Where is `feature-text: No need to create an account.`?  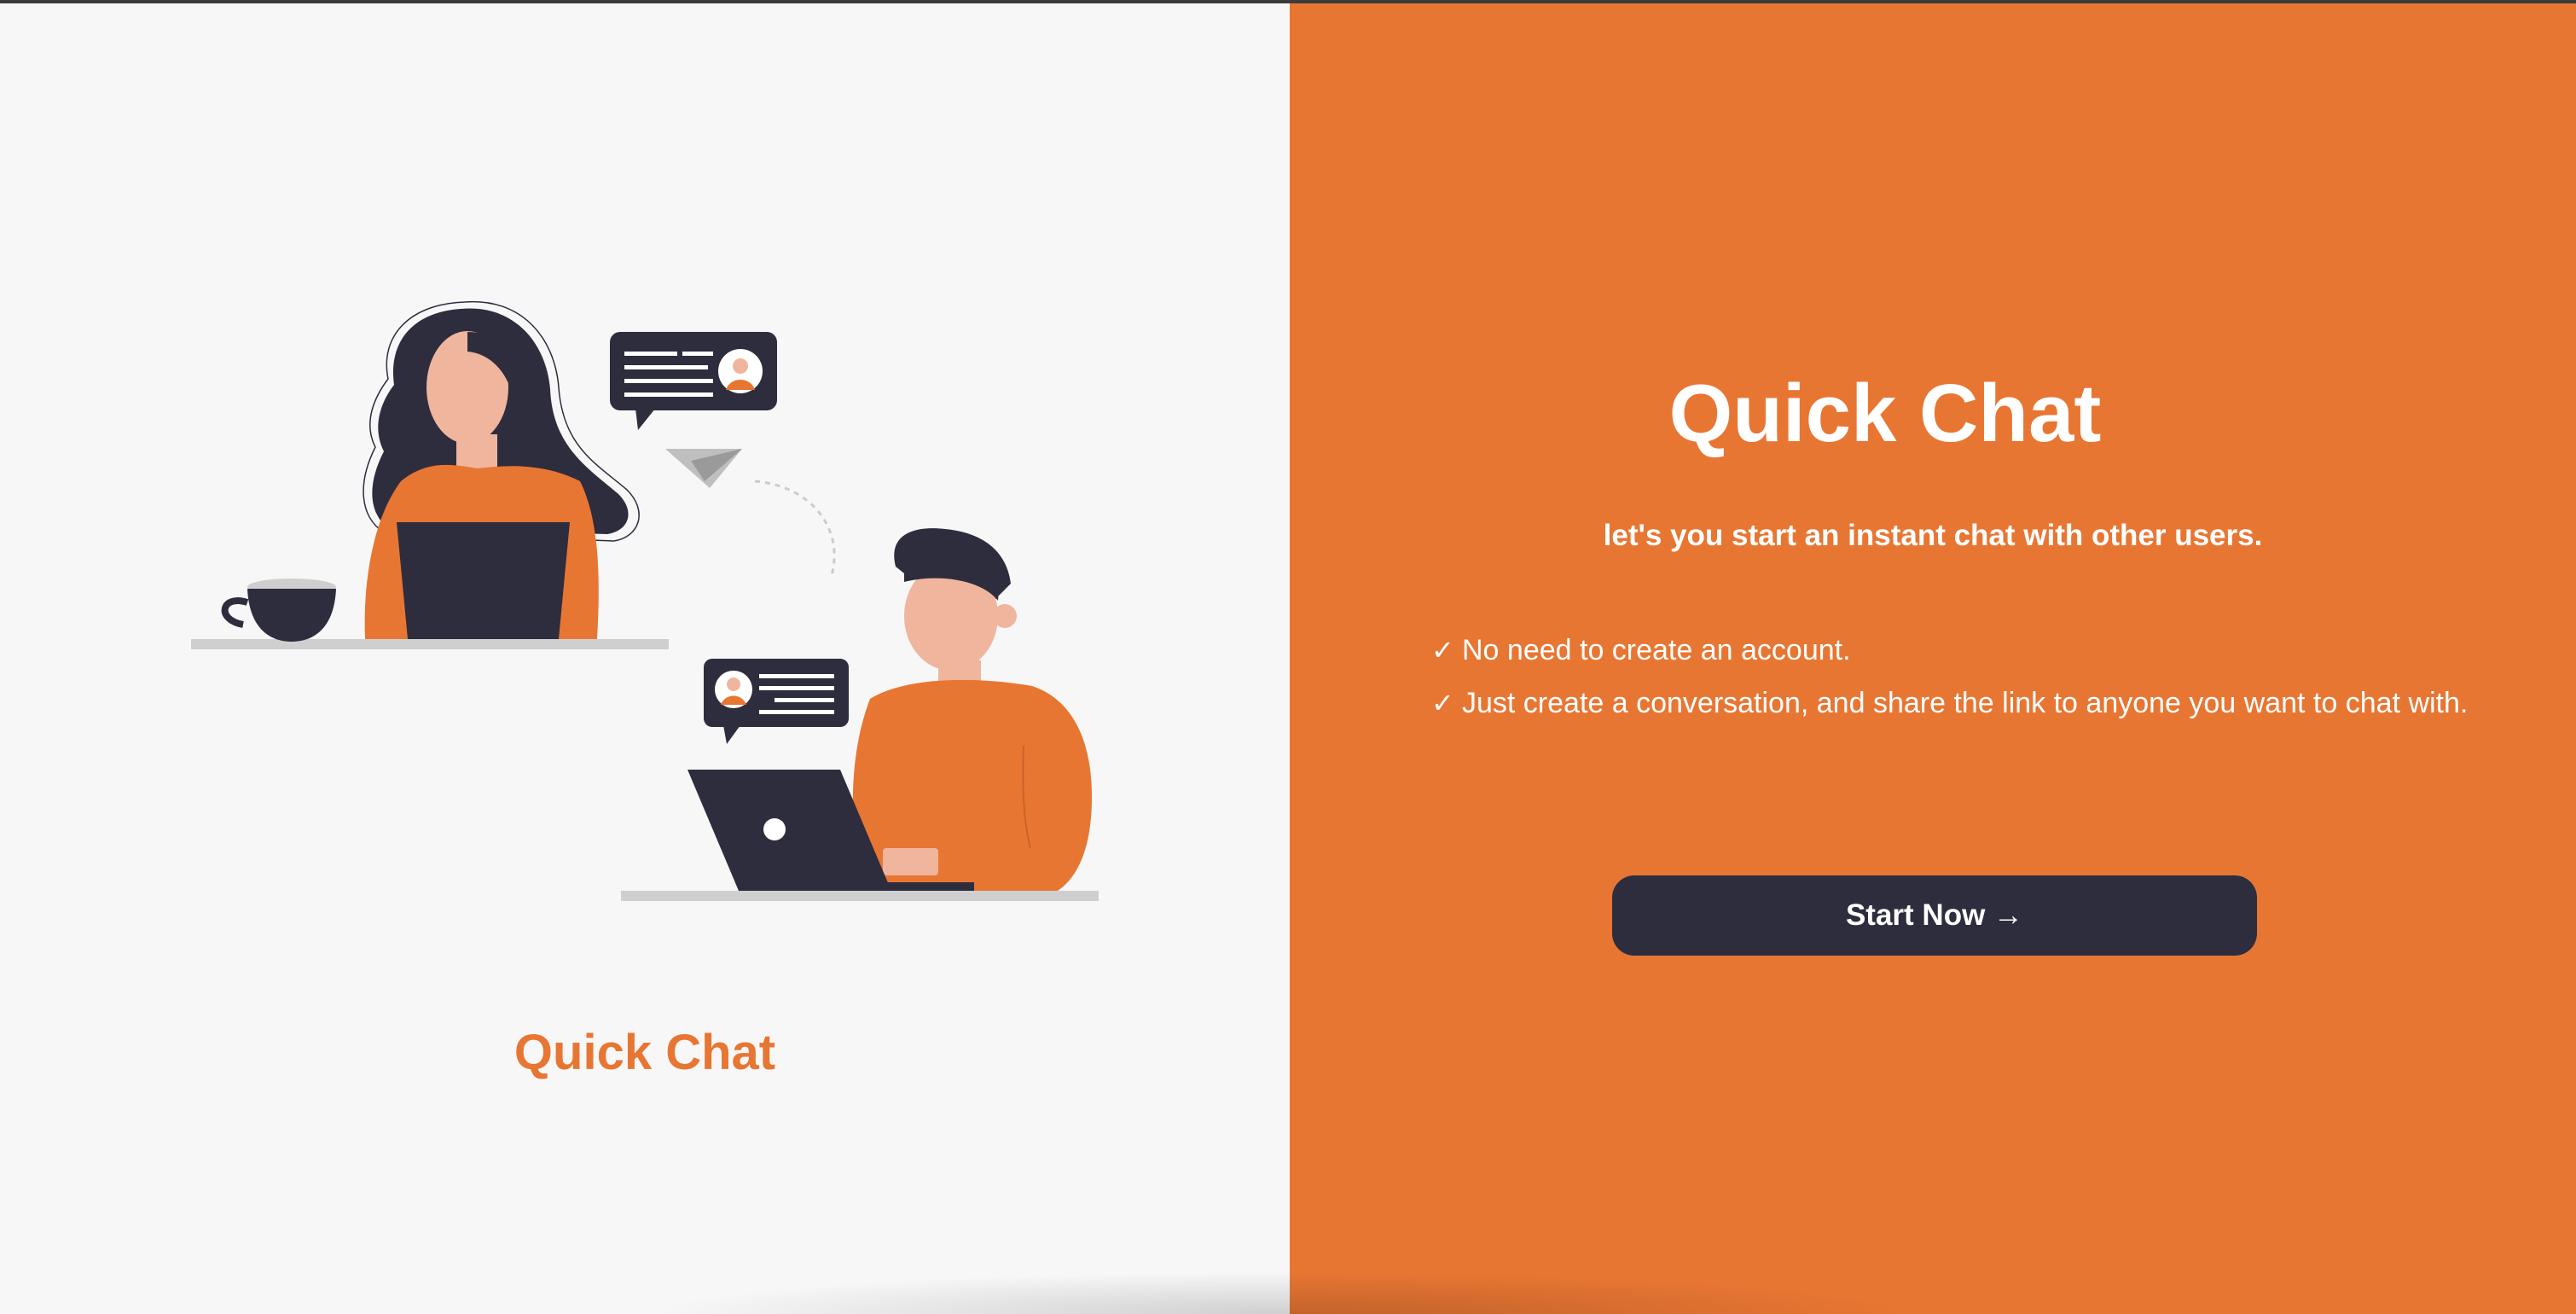 feature-text: No need to create an account. is located at coordinates (1656, 650).